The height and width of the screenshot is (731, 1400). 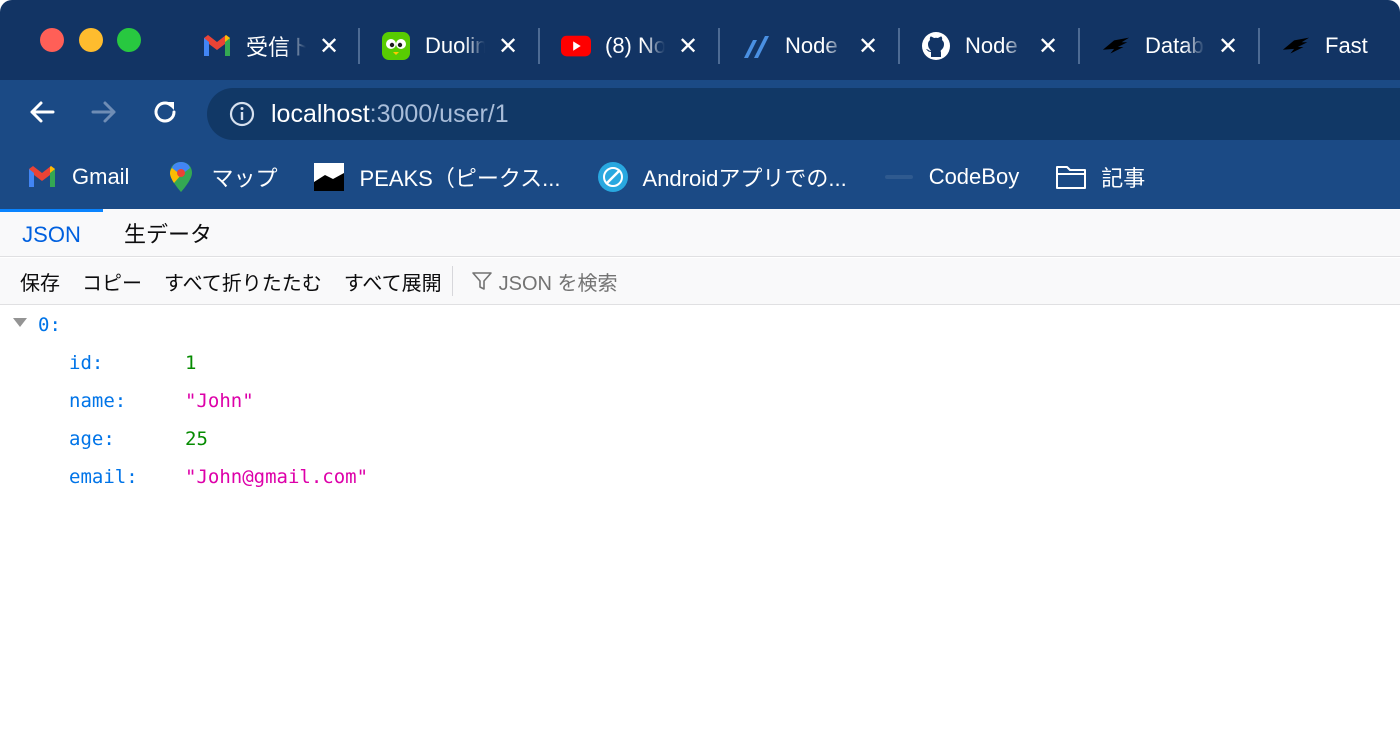 I want to click on json-value: "John", so click(x=219, y=401).